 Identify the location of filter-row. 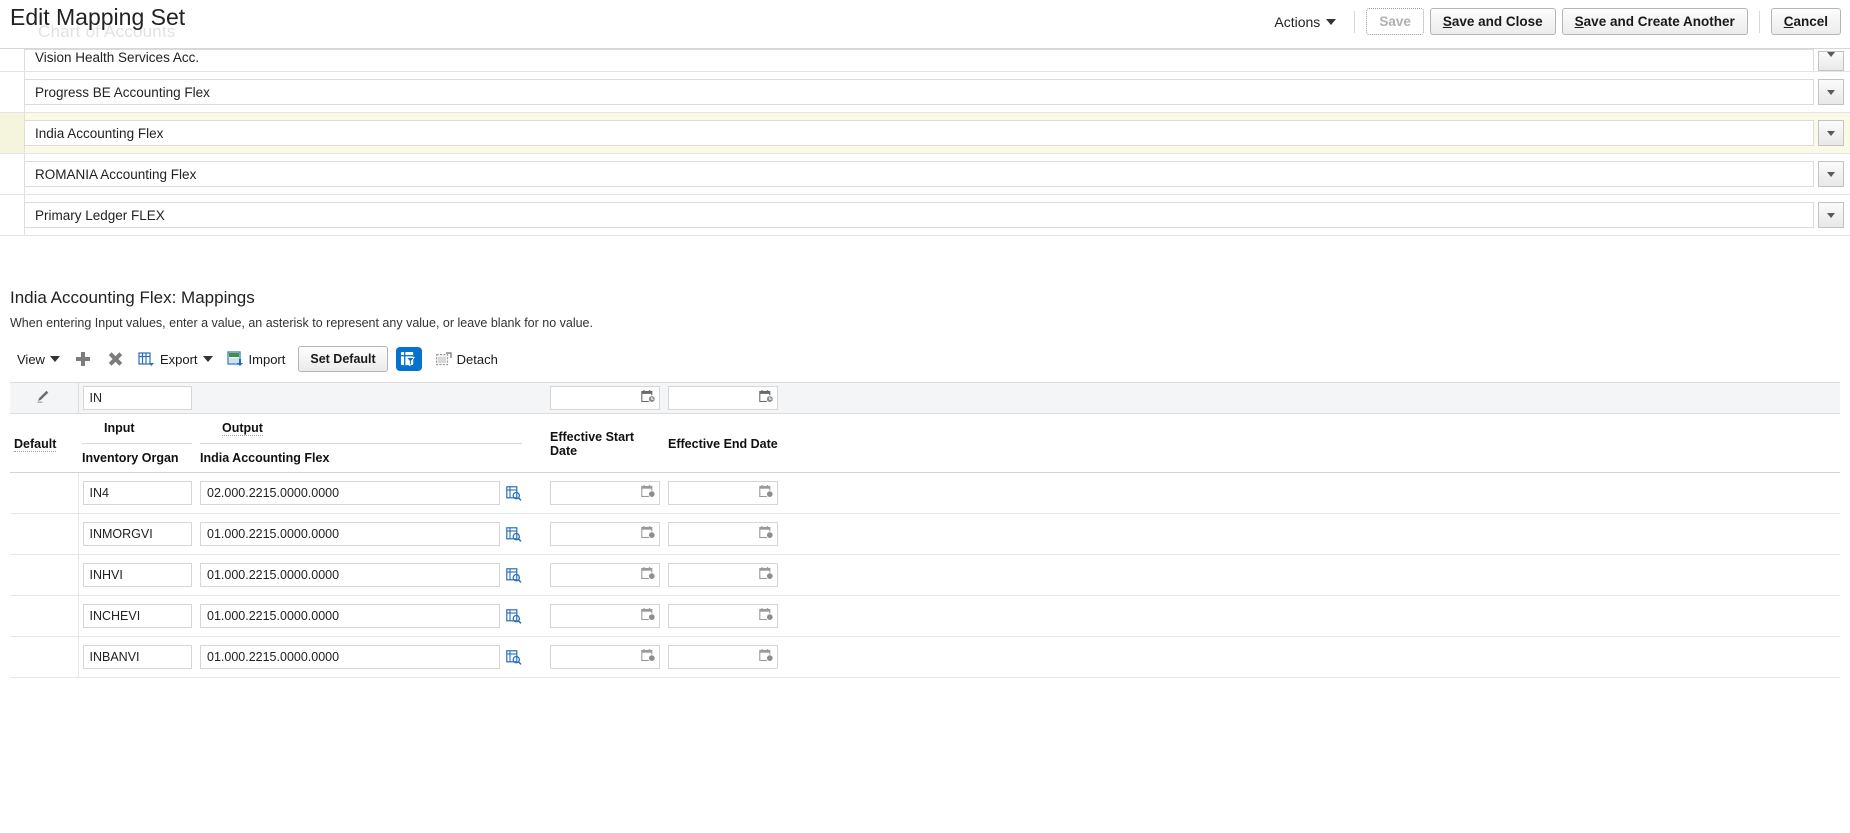
(925, 398).